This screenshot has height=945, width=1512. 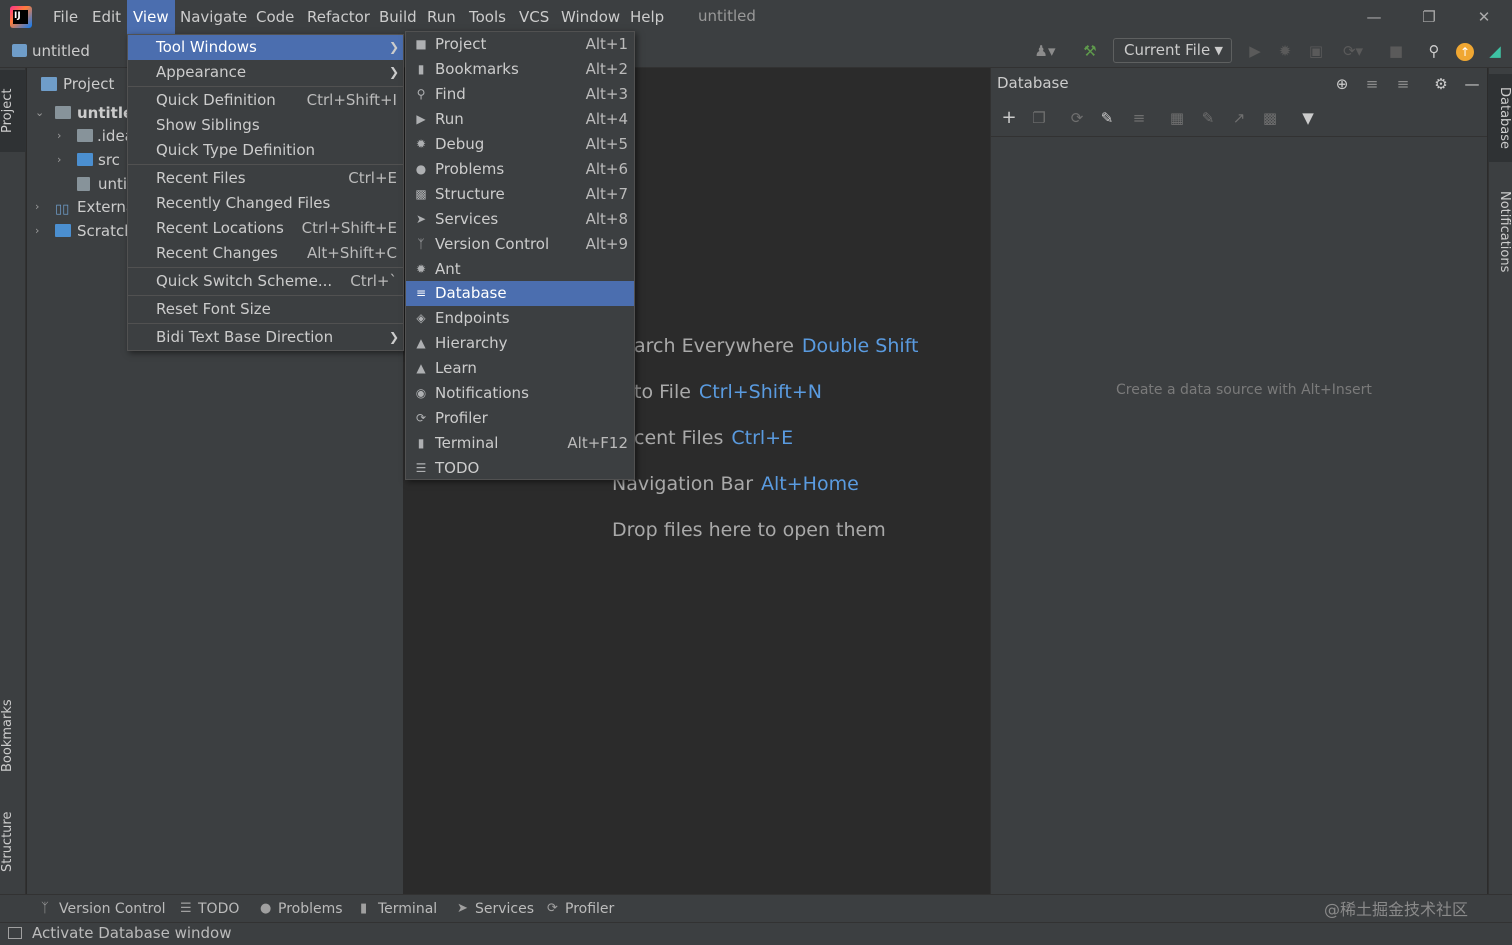 I want to click on restore-icon: ❐, so click(x=1429, y=17).